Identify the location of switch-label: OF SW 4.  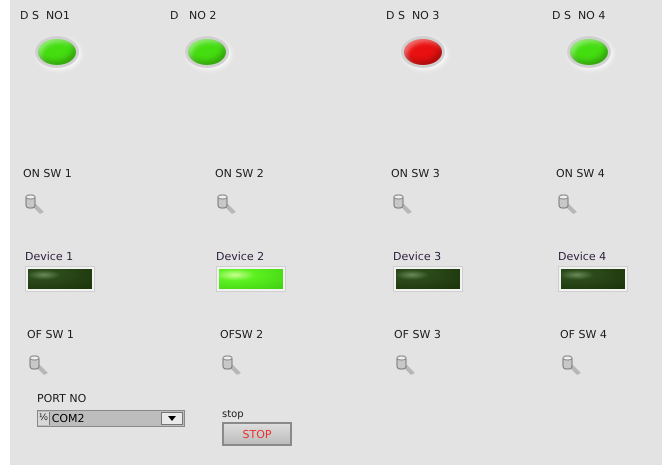
(583, 334).